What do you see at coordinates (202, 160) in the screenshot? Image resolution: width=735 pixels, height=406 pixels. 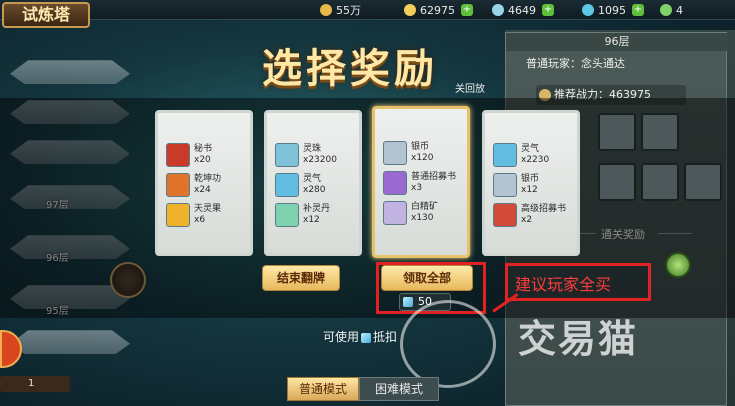 I see `item-qty: x20` at bounding box center [202, 160].